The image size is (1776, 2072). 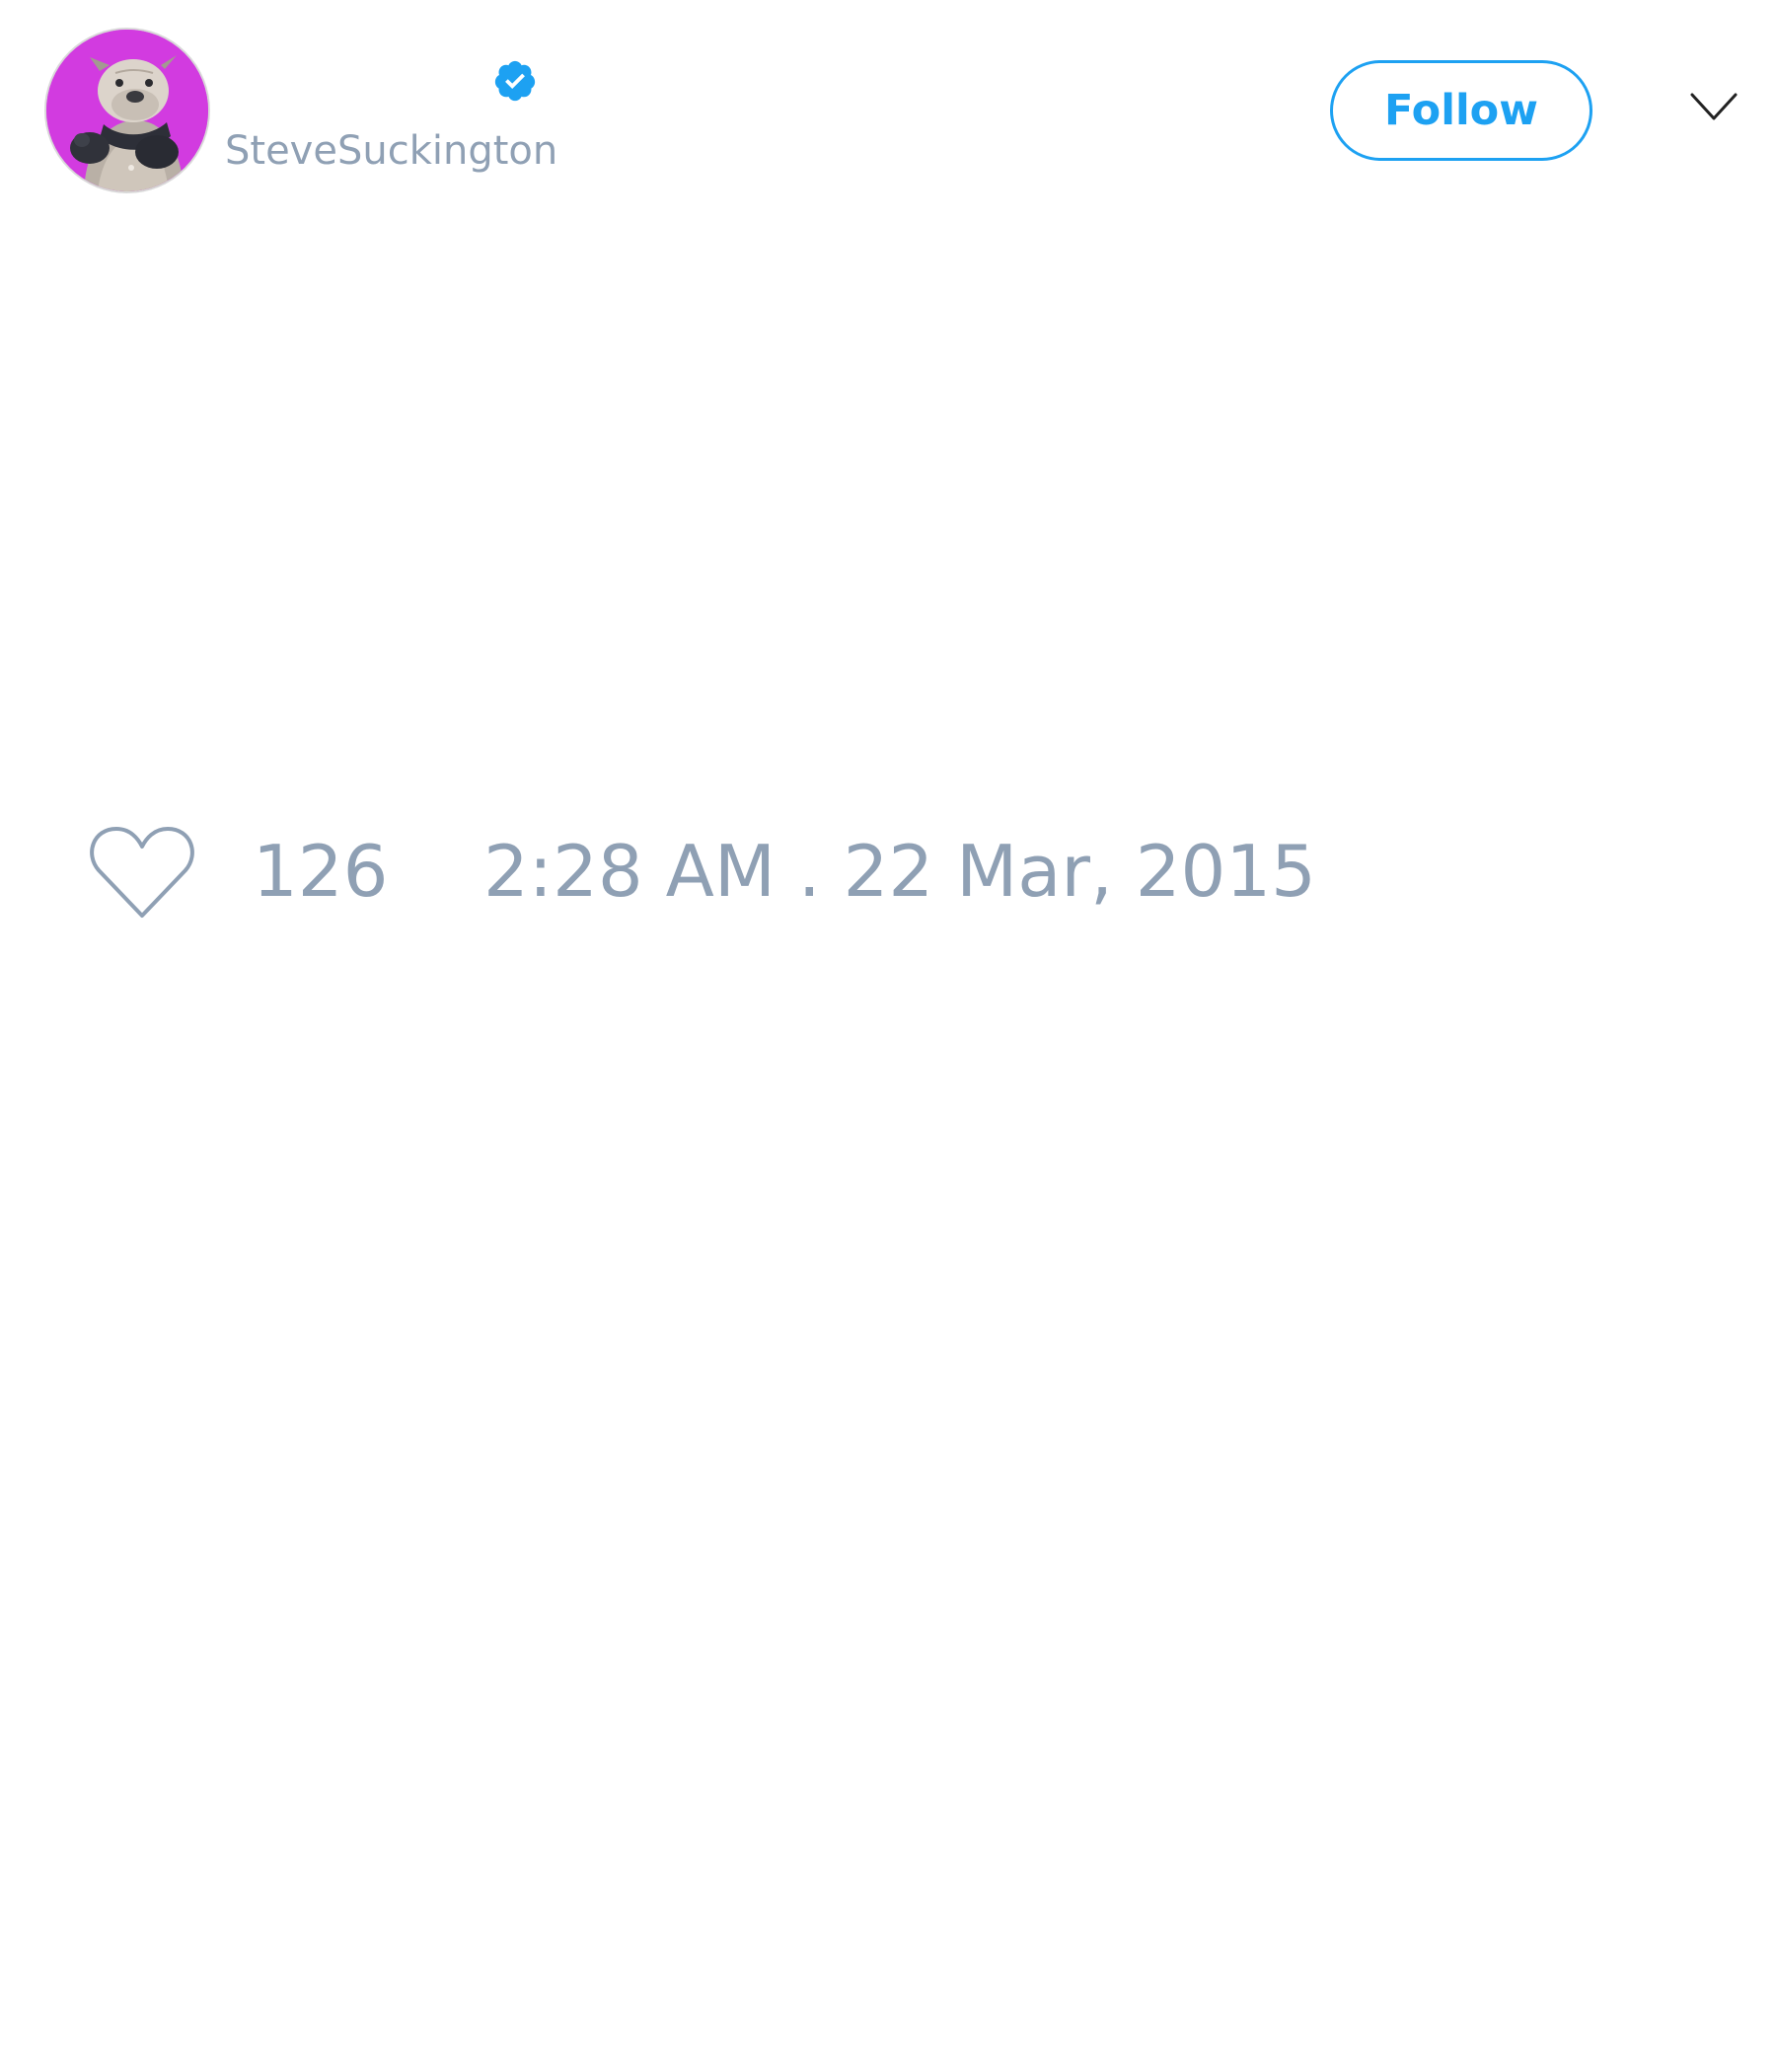 What do you see at coordinates (321, 872) in the screenshot?
I see `like-count: 126` at bounding box center [321, 872].